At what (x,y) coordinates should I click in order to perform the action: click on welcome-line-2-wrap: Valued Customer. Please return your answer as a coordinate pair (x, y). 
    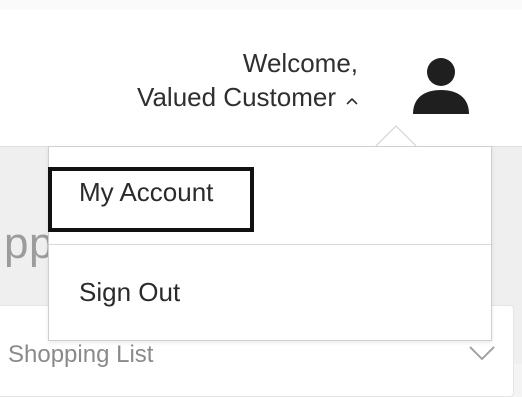
    Looking at the image, I should click on (247, 97).